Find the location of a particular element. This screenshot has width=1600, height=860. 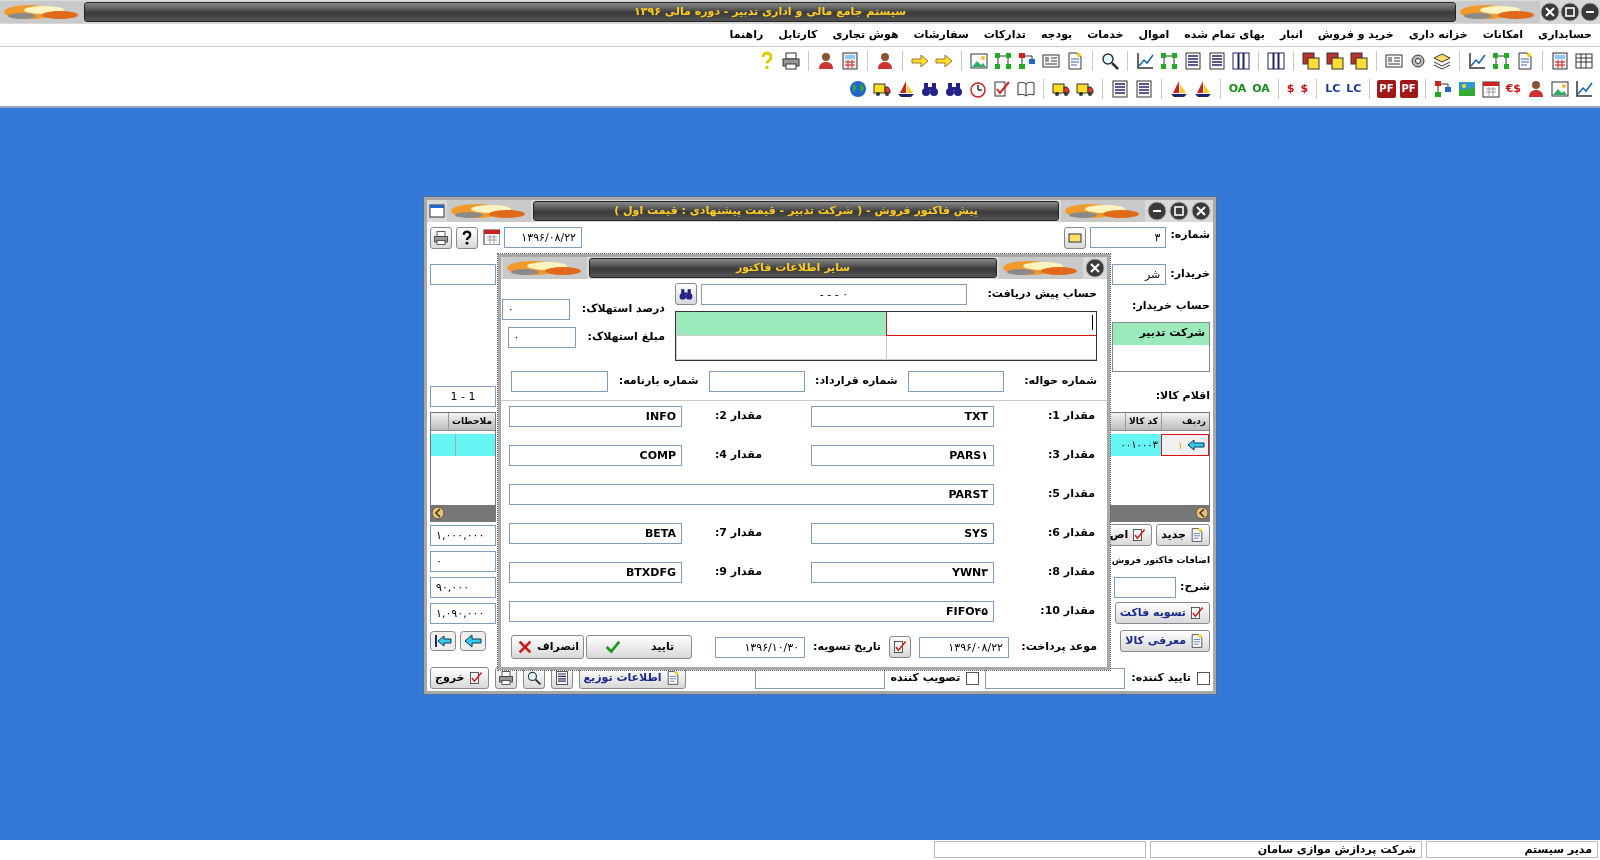

menu-item: سفارشات is located at coordinates (941, 35).